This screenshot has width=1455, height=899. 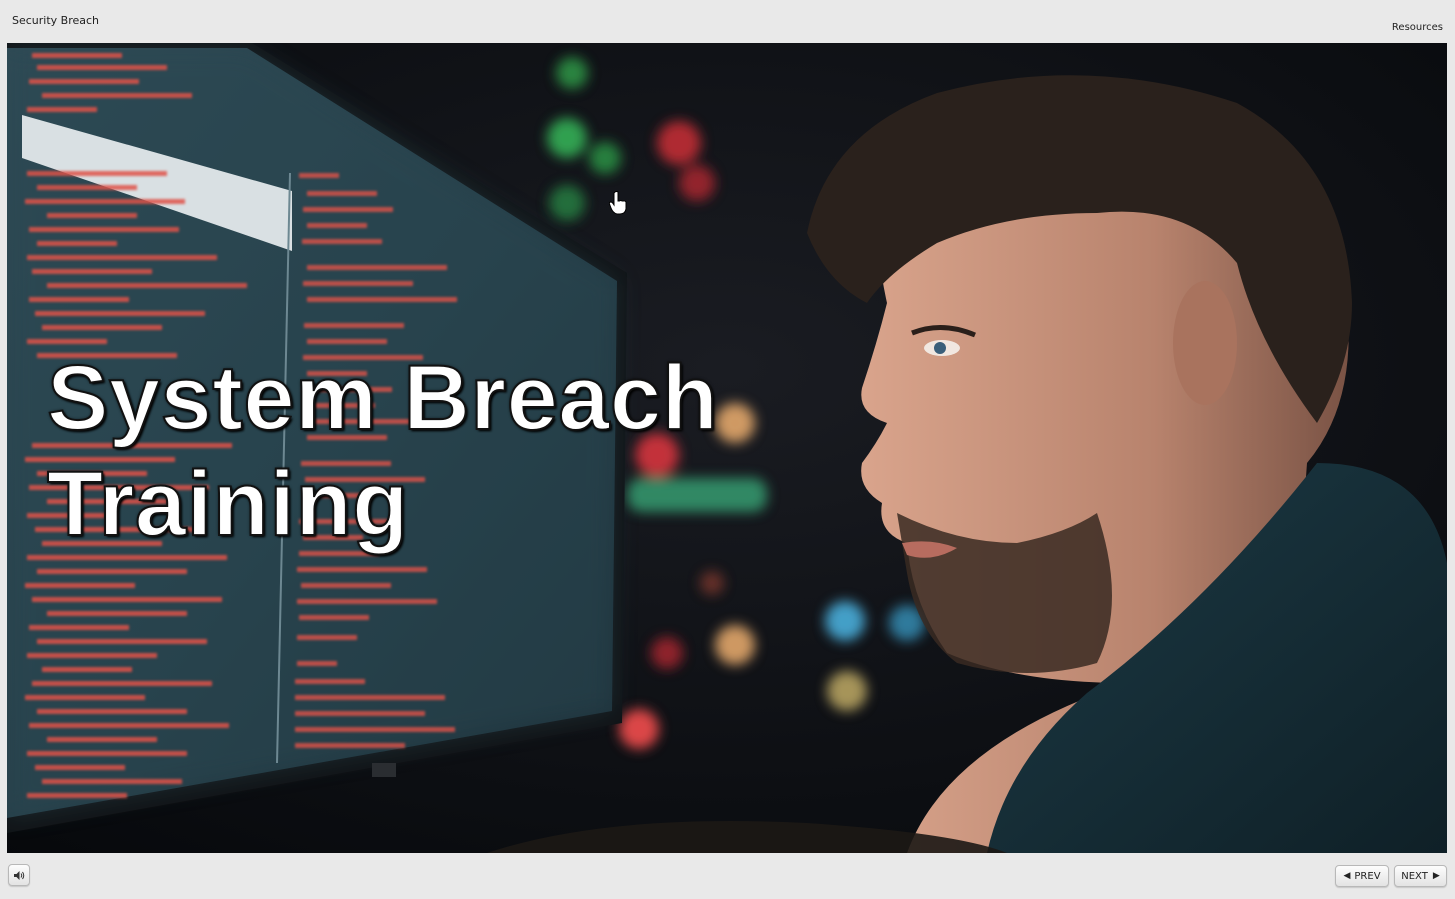 I want to click on top-bar: Security Breach Resources, so click(x=727, y=21).